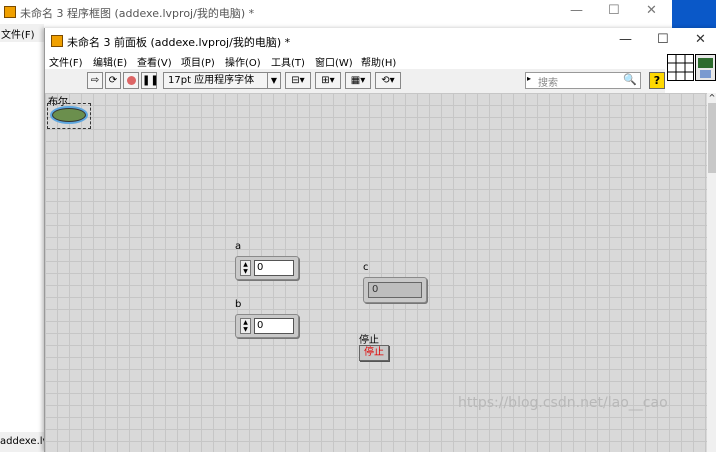 Image resolution: width=716 pixels, height=452 pixels. Describe the element at coordinates (179, 42) in the screenshot. I see `front-panel-title: 未命名 3 前面板 (addexe.lvproj/我的电脑) *` at that location.